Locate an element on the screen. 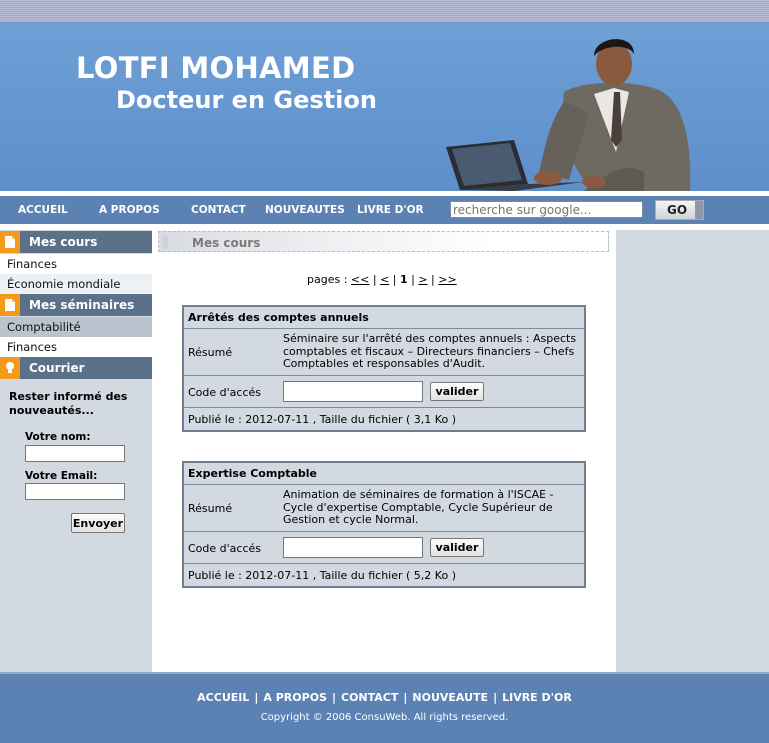 This screenshot has width=769, height=743. pagination: pages : << | < | 1 | > | >> is located at coordinates (382, 279).